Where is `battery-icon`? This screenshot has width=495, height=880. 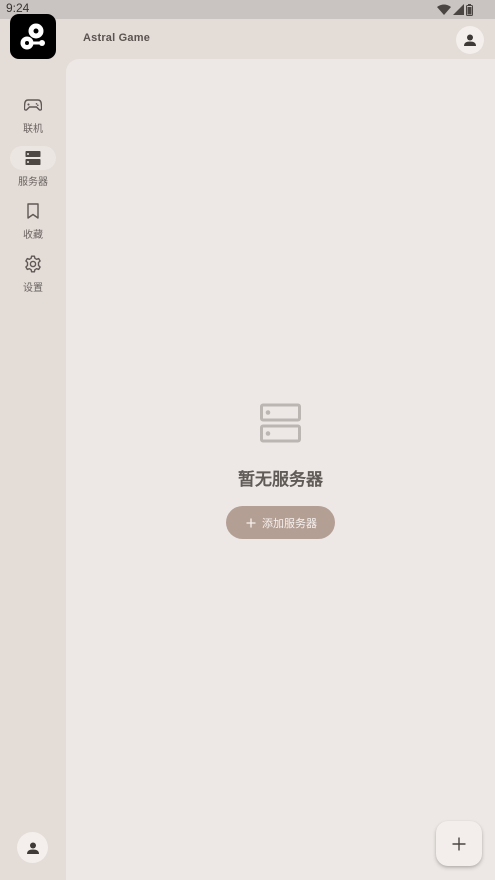 battery-icon is located at coordinates (469, 9).